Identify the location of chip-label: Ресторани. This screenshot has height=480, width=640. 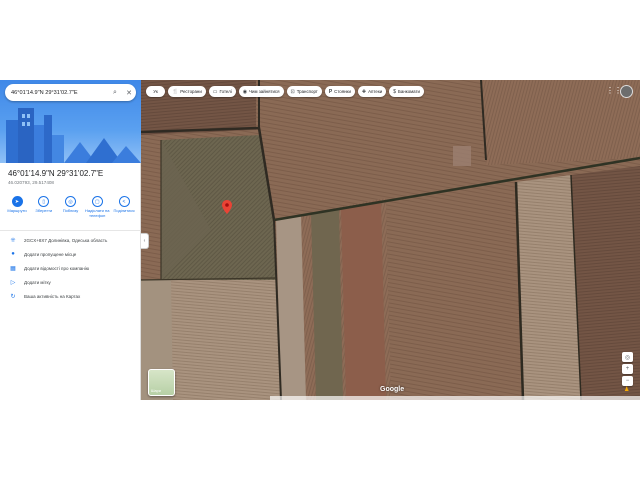
(191, 91).